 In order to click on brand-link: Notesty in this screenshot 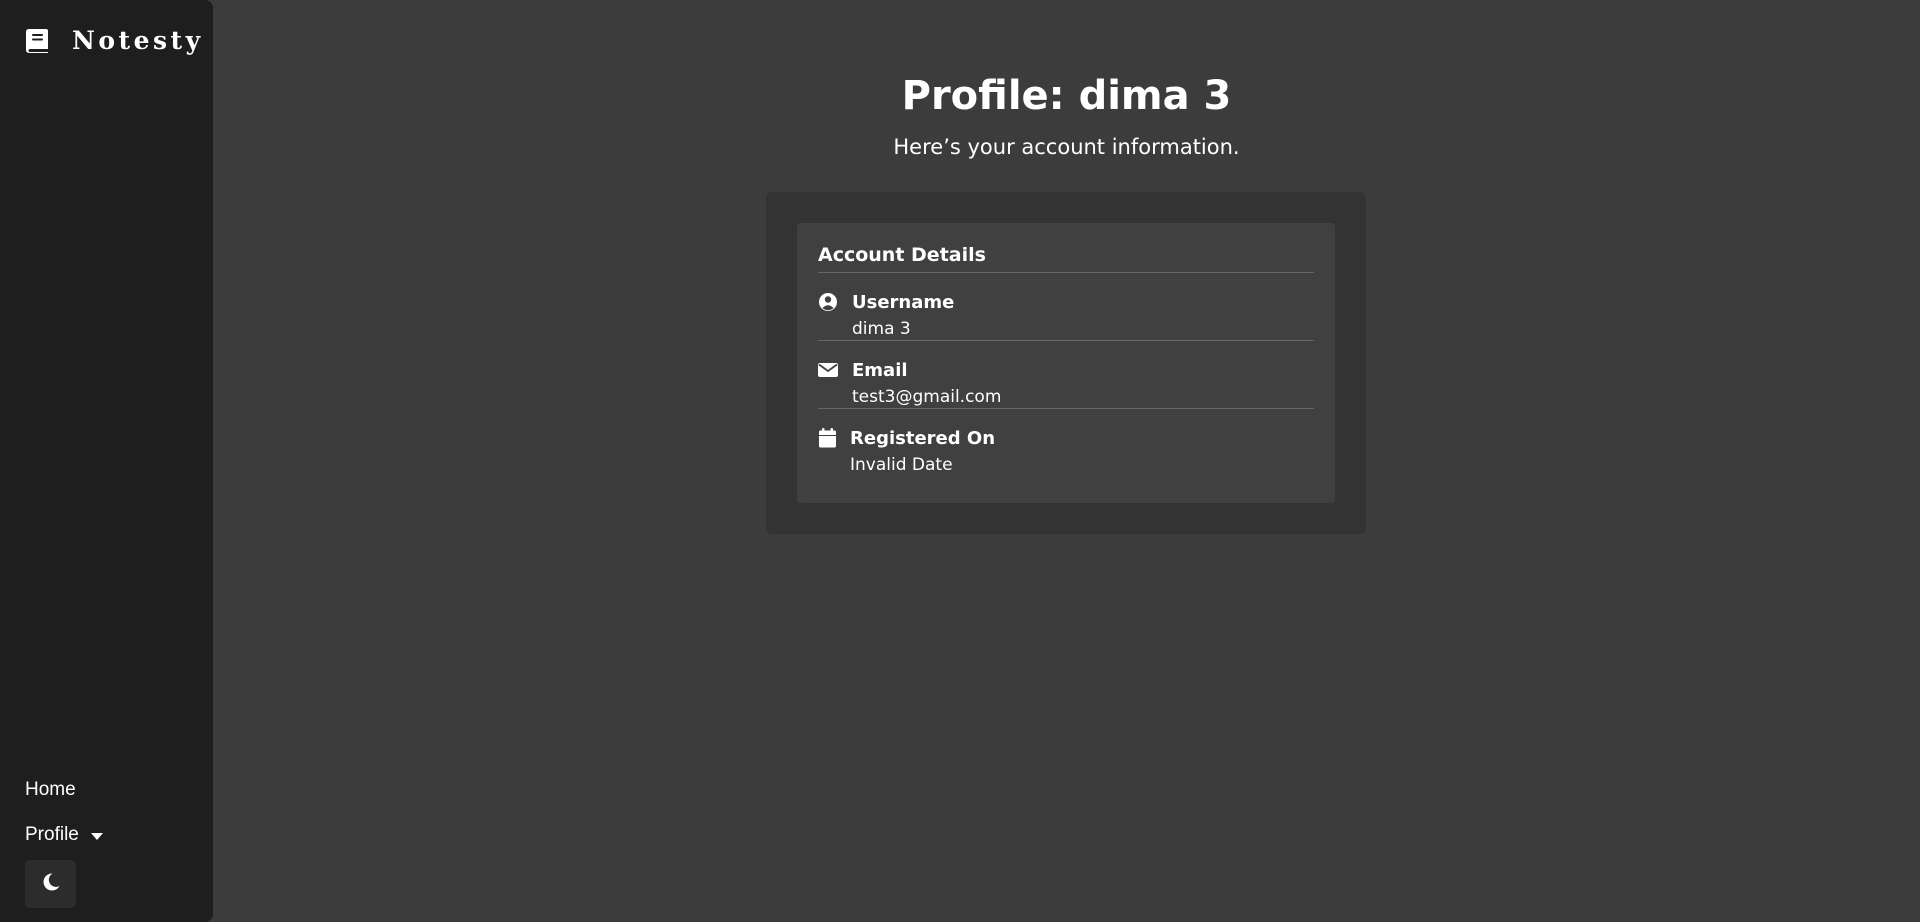, I will do `click(114, 40)`.